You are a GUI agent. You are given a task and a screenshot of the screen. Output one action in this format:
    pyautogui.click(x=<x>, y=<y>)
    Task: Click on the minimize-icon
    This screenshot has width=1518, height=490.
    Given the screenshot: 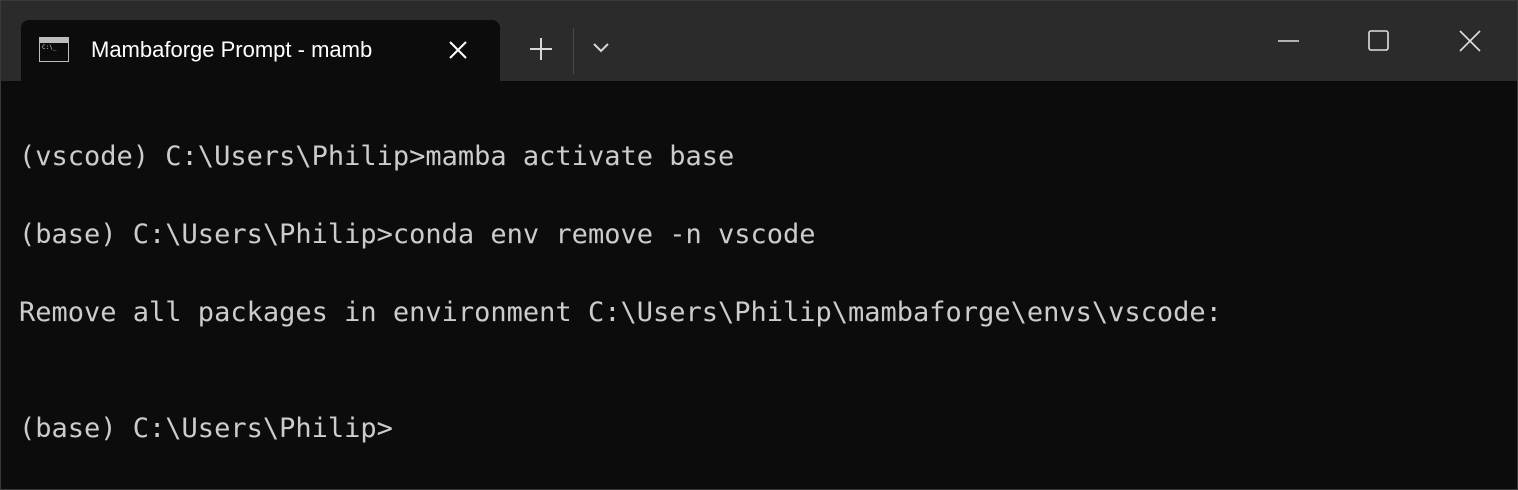 What is the action you would take?
    pyautogui.click(x=1288, y=41)
    